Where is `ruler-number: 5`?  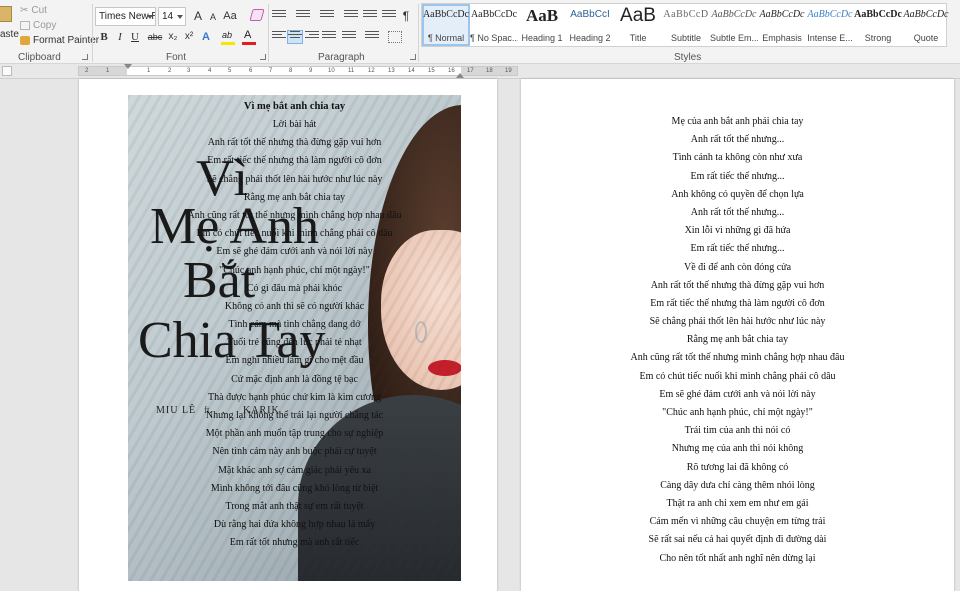 ruler-number: 5 is located at coordinates (230, 71).